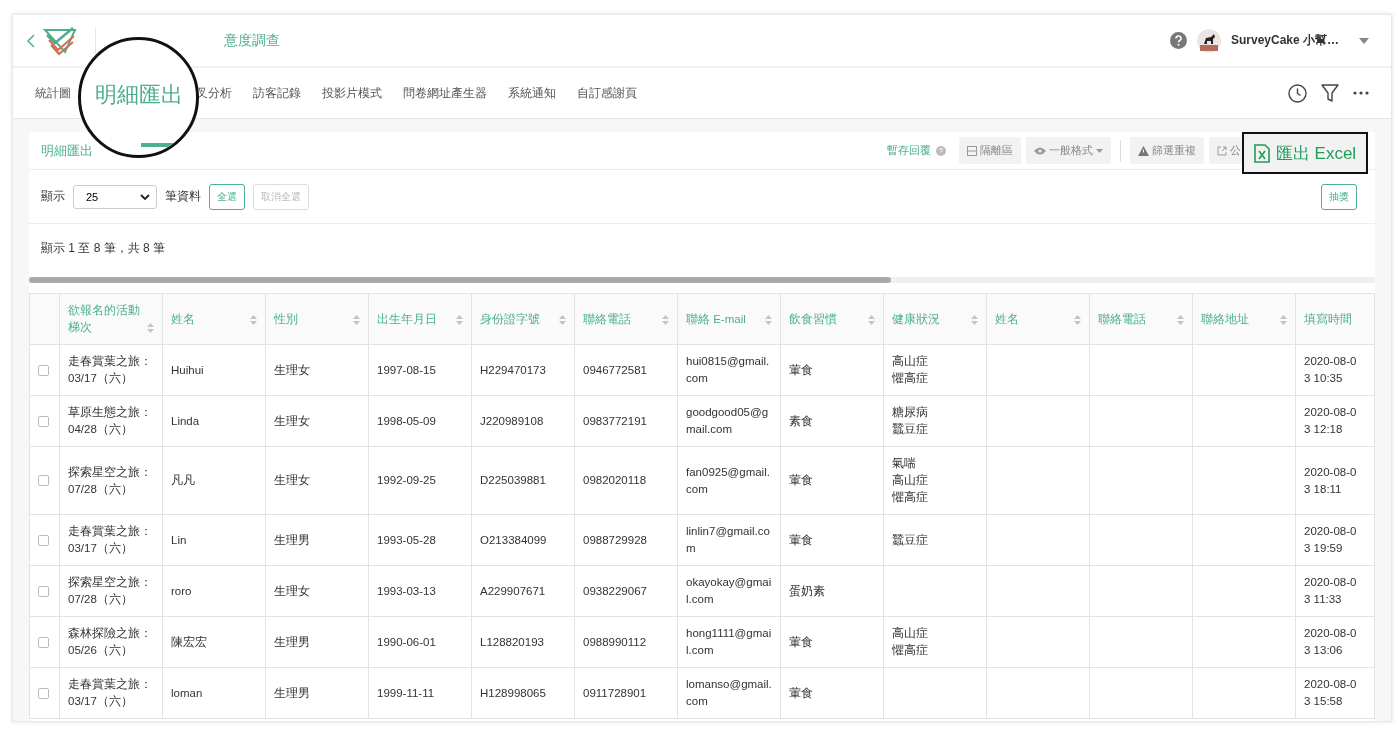  I want to click on tab: 統計圖, so click(58, 93).